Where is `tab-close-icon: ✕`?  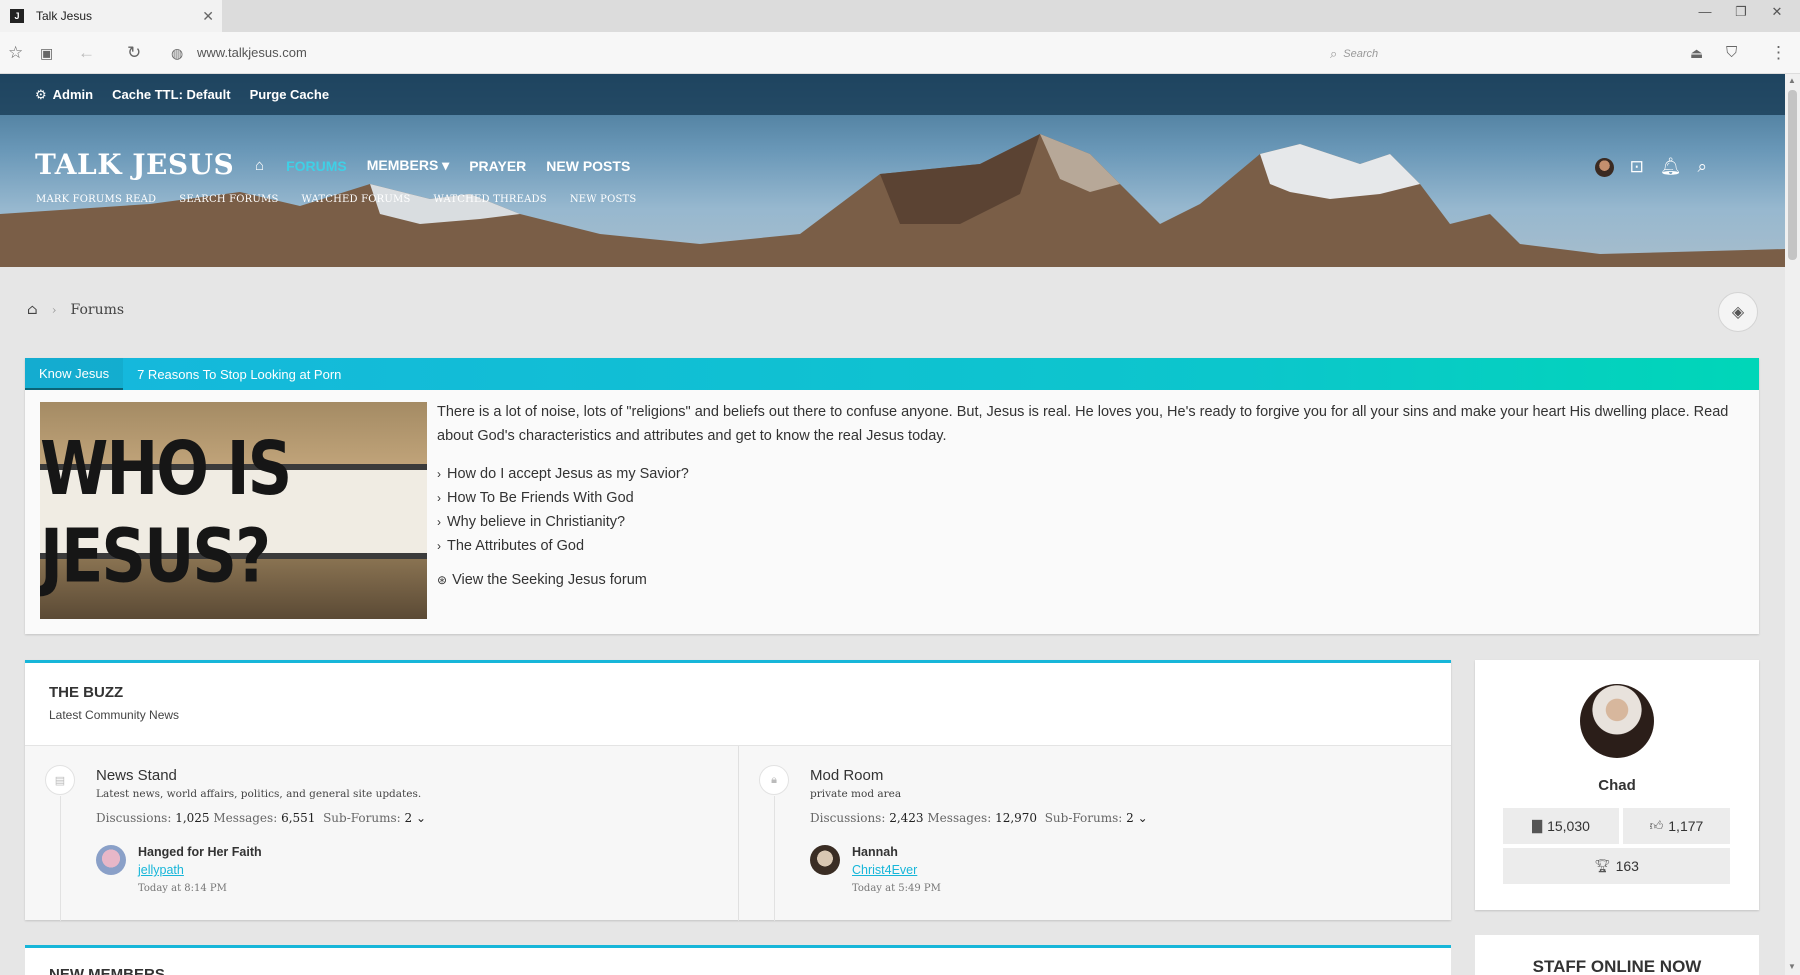
tab-close-icon: ✕ is located at coordinates (208, 16).